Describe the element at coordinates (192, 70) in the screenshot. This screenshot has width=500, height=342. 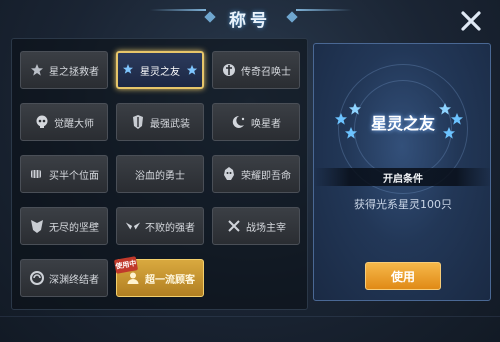
I see `stars-icon-right` at that location.